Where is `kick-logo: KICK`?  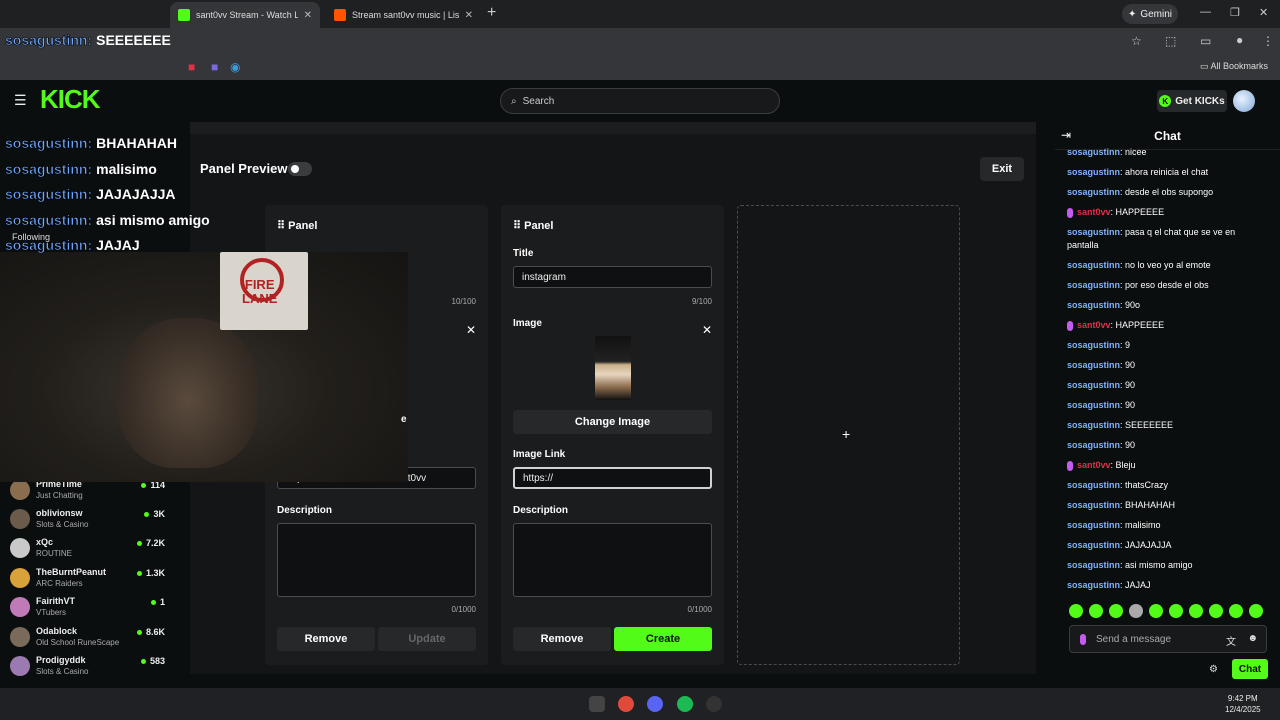
kick-logo: KICK is located at coordinates (70, 99).